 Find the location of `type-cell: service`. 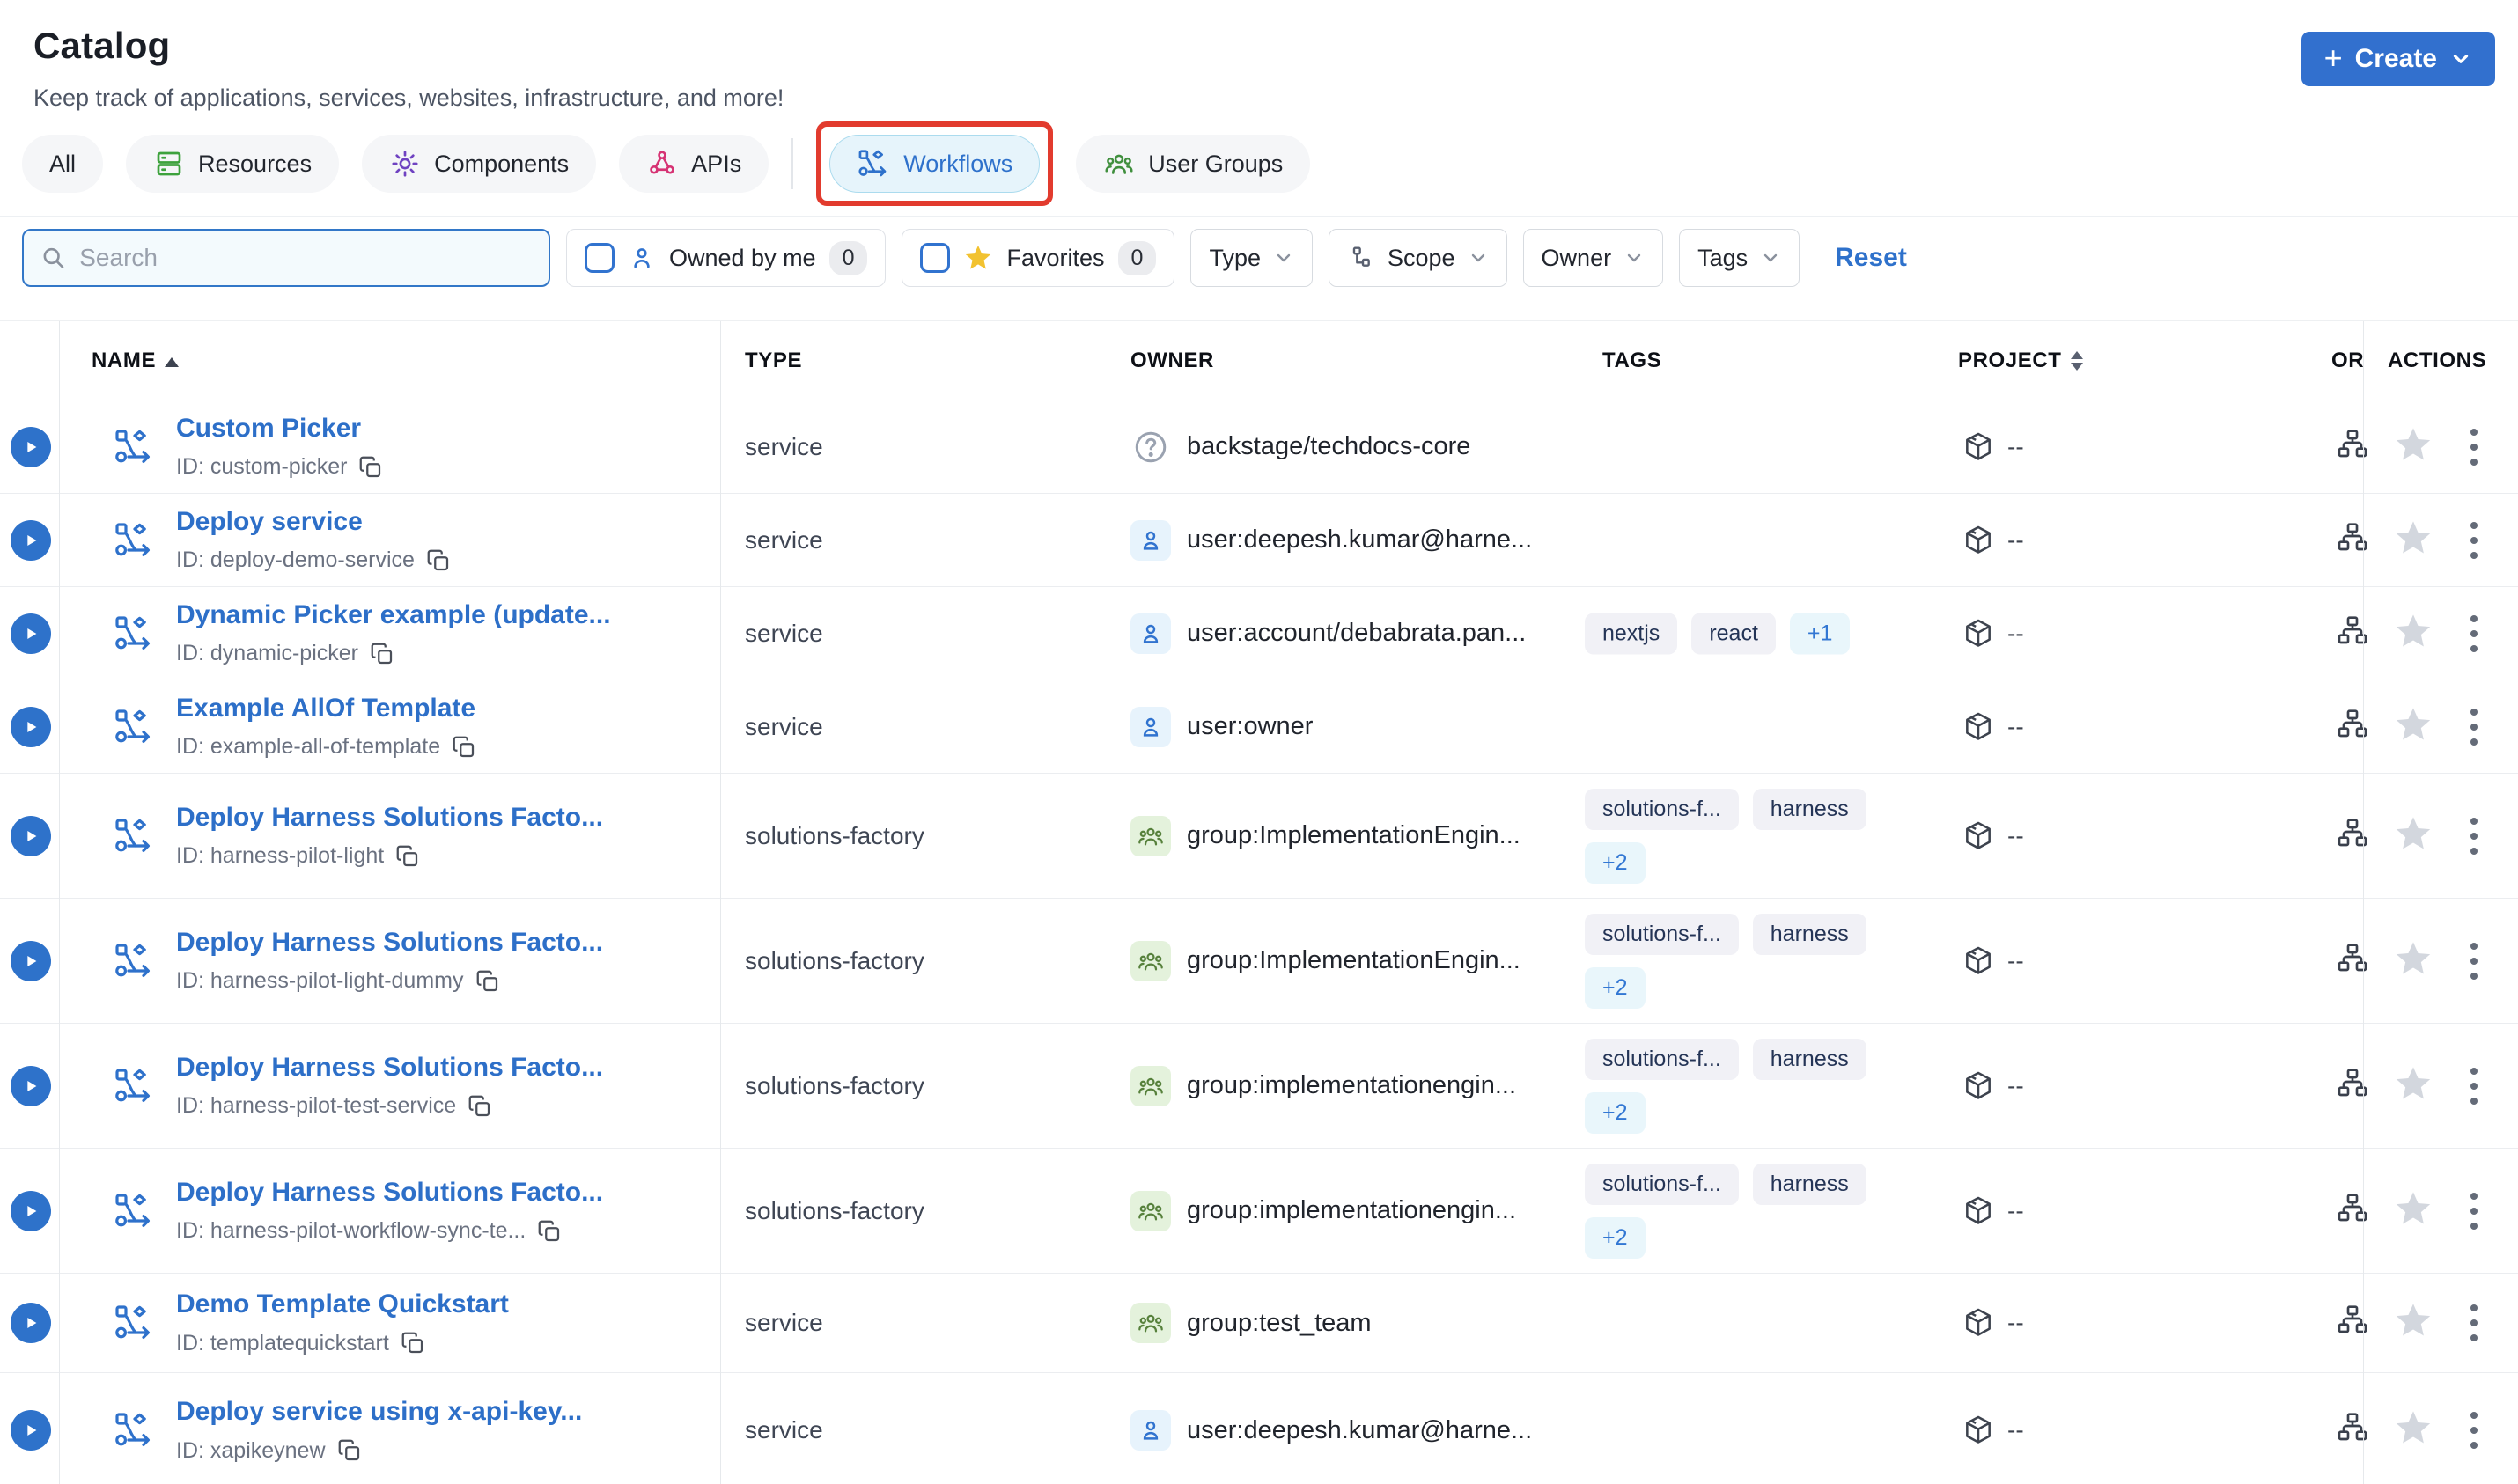

type-cell: service is located at coordinates (784, 1323).